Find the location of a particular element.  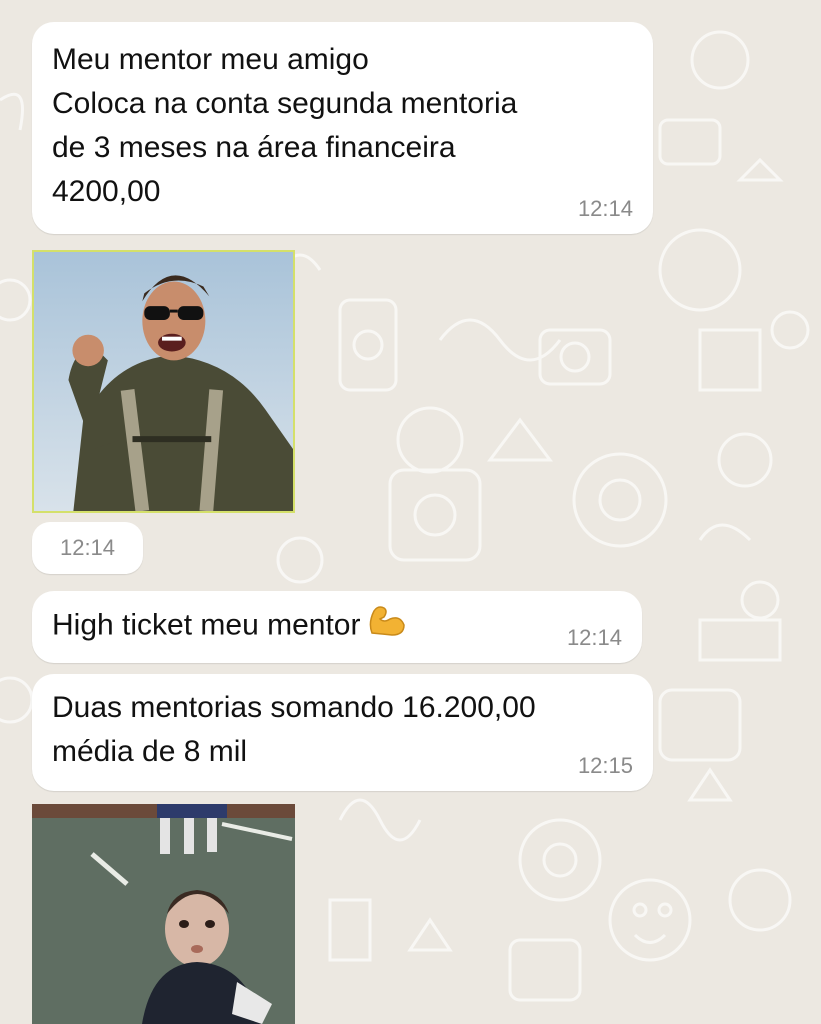

image-time: 12:14 is located at coordinates (87, 548).